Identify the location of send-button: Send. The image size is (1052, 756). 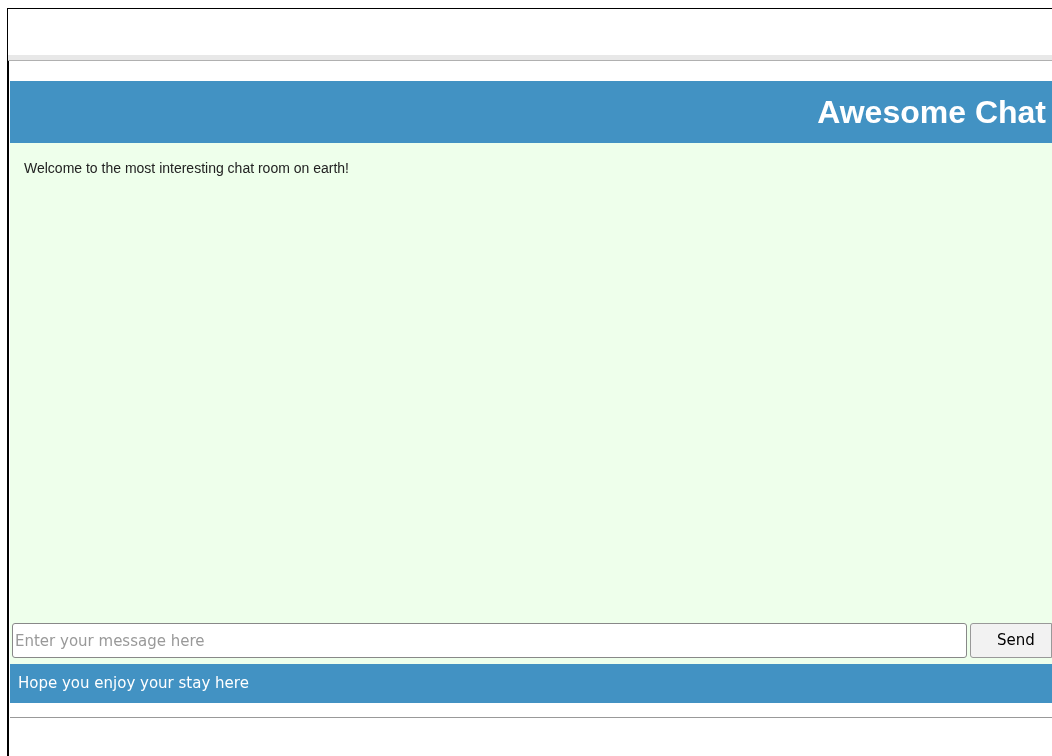
(1011, 640).